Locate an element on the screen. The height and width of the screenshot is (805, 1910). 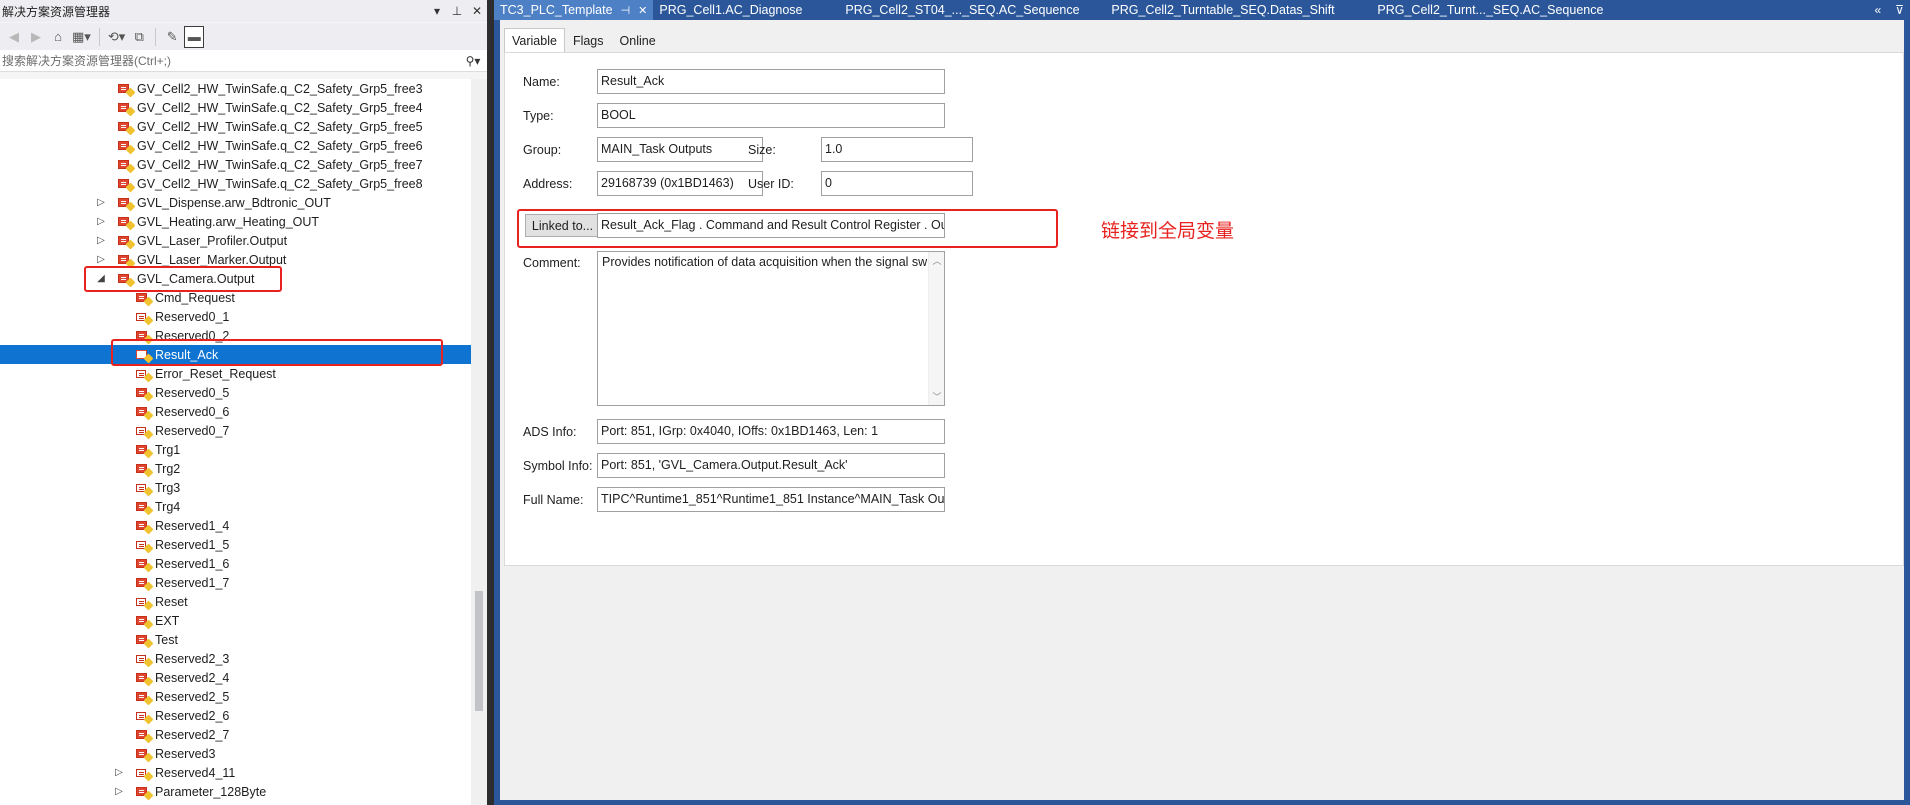
scroll-up-icon: ︿ is located at coordinates (936, 260).